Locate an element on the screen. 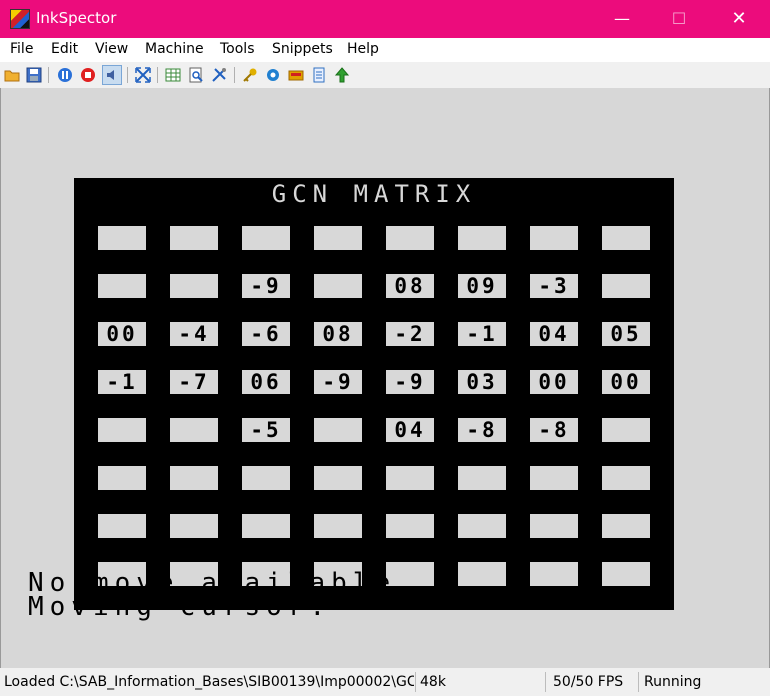  sound-icon is located at coordinates (112, 75).